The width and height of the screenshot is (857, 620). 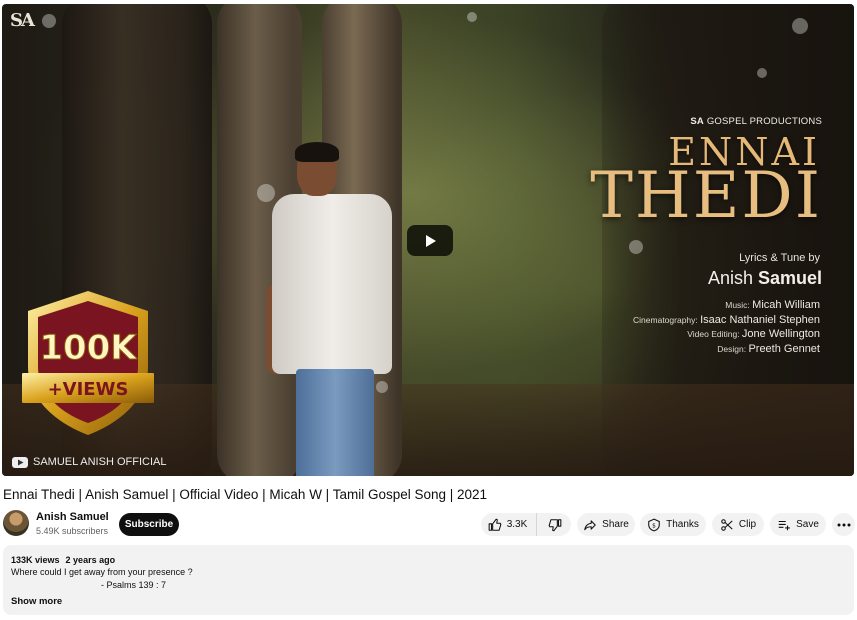 I want to click on view-meta: 133K views 2 years ago, so click(x=63, y=560).